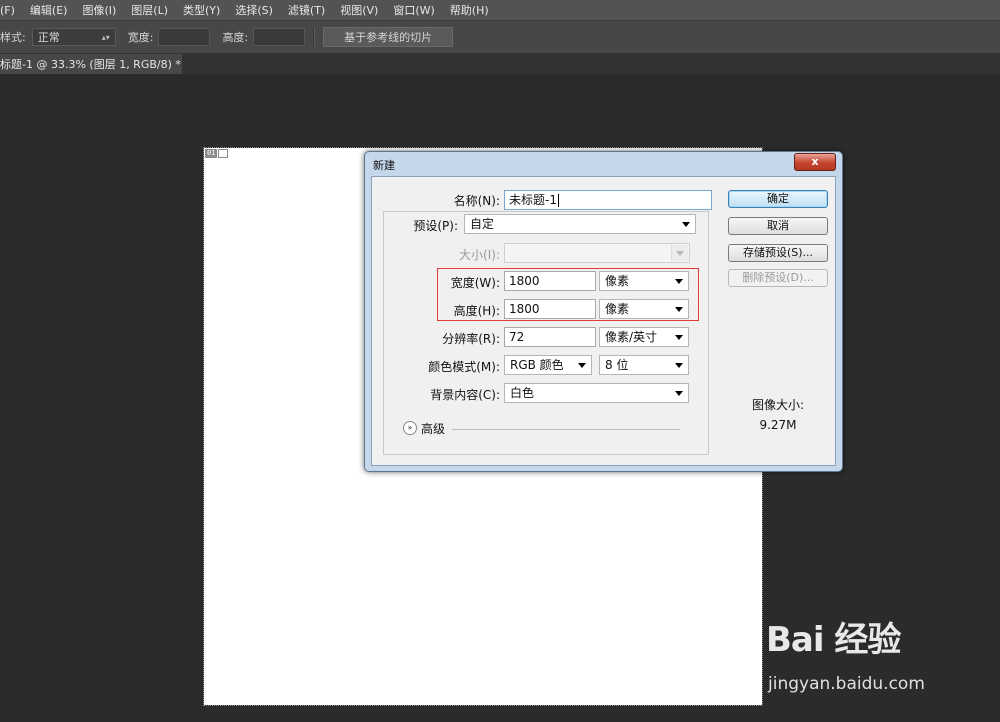 This screenshot has height=722, width=1000. I want to click on slice-number: 01, so click(211, 153).